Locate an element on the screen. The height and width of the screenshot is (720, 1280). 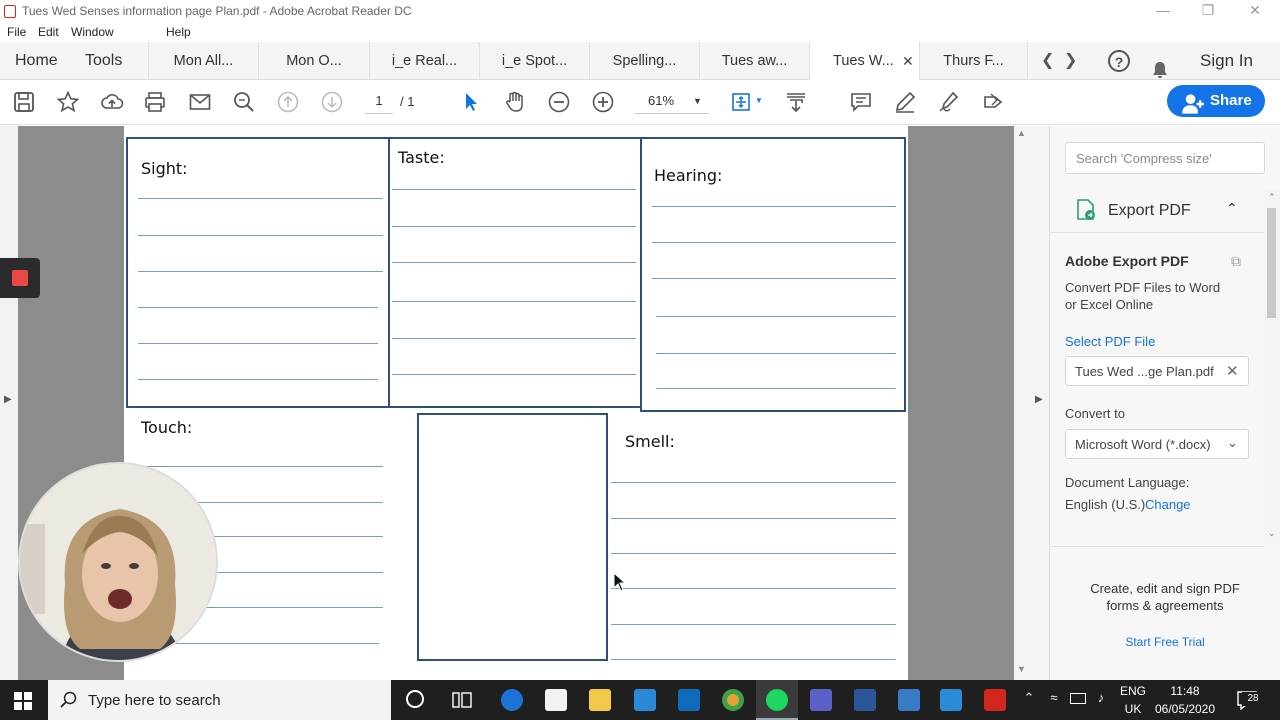
promo-text: forms & agreements is located at coordinates (1165, 605).